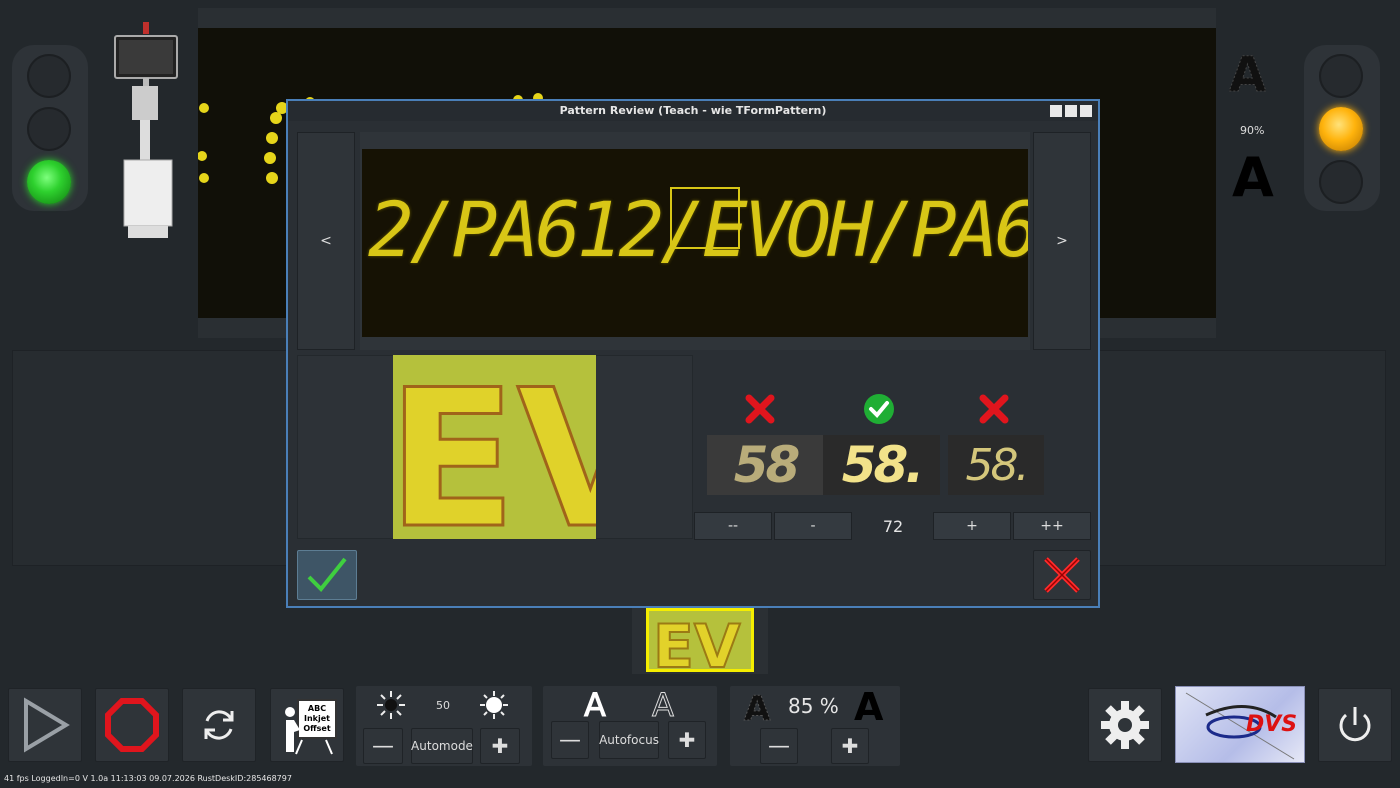 The width and height of the screenshot is (1400, 788). I want to click on pattern-thumbnail: EV, so click(700, 640).